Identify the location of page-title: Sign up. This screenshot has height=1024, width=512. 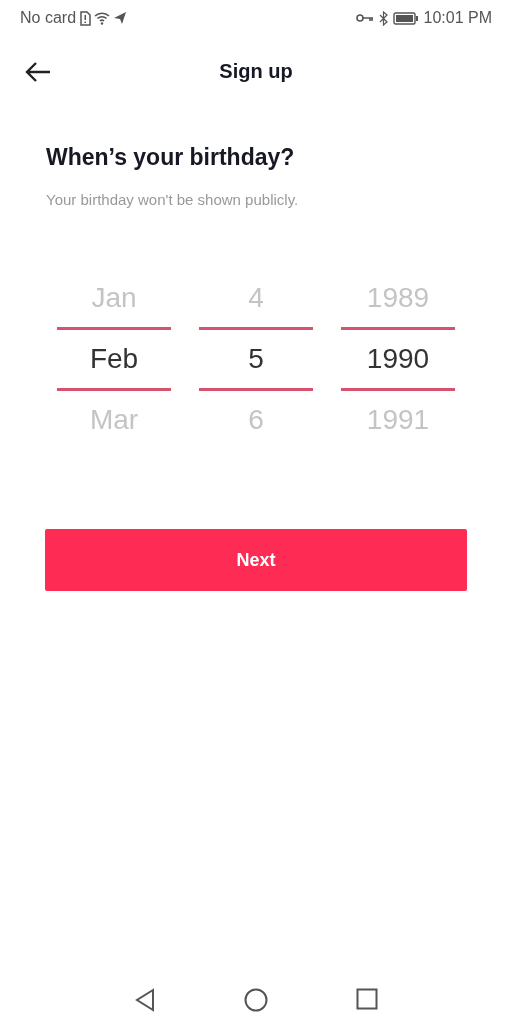
(256, 71).